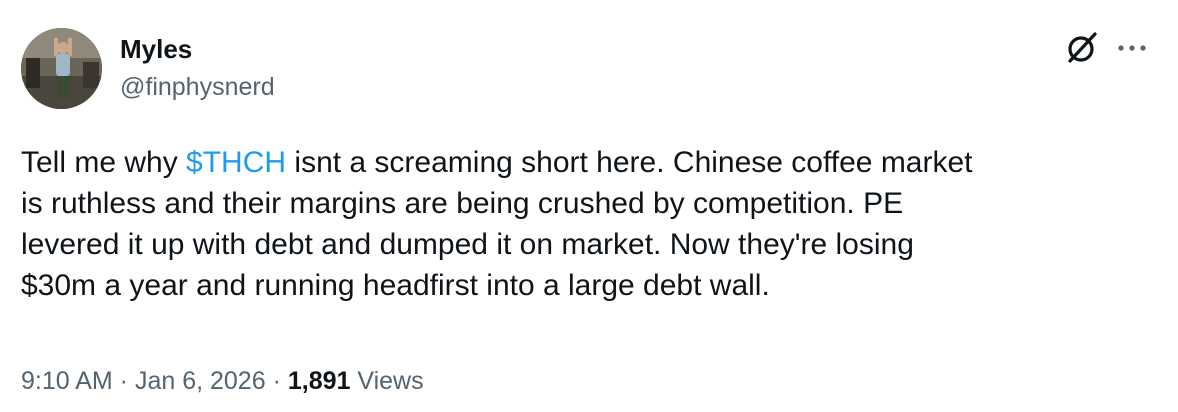 This screenshot has height=412, width=1178. Describe the element at coordinates (197, 87) in the screenshot. I see `handle: @finphysnerd` at that location.